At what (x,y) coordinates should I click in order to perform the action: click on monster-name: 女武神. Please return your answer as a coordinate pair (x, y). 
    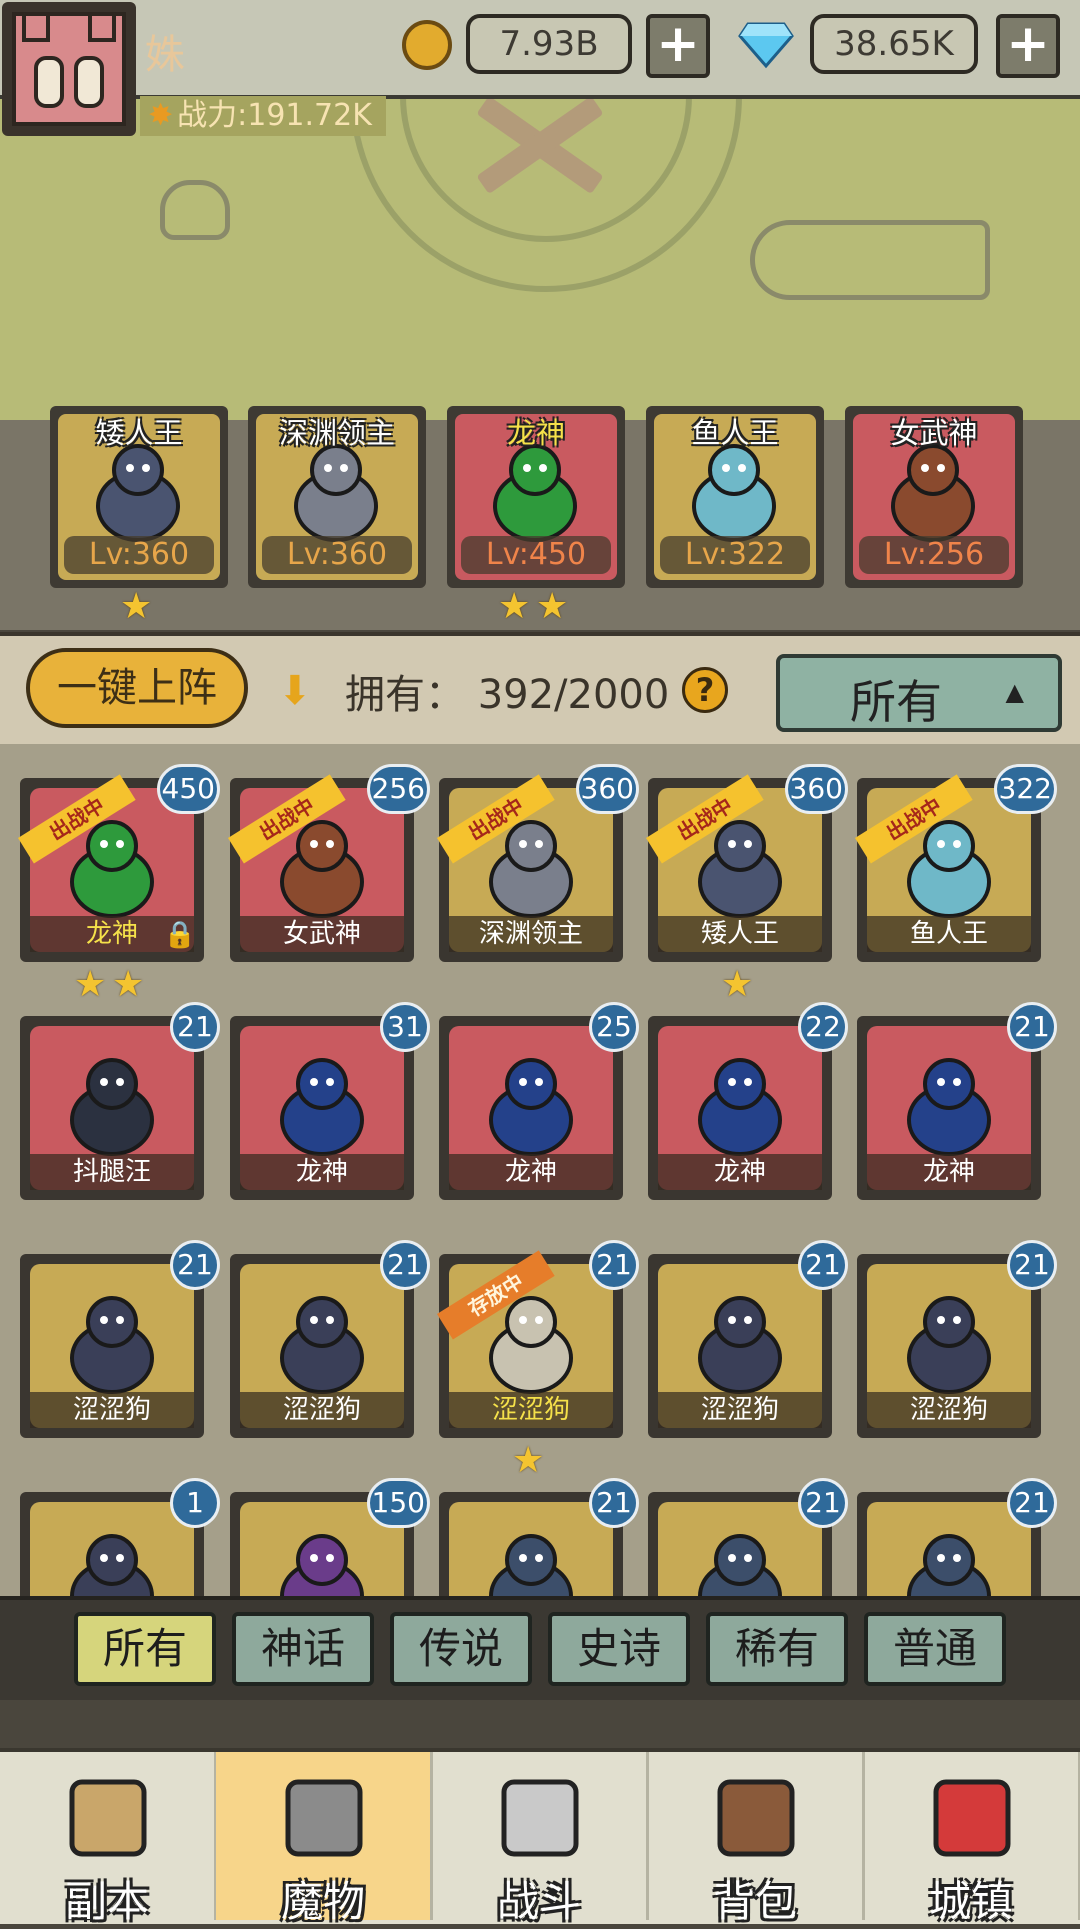
    Looking at the image, I should click on (322, 934).